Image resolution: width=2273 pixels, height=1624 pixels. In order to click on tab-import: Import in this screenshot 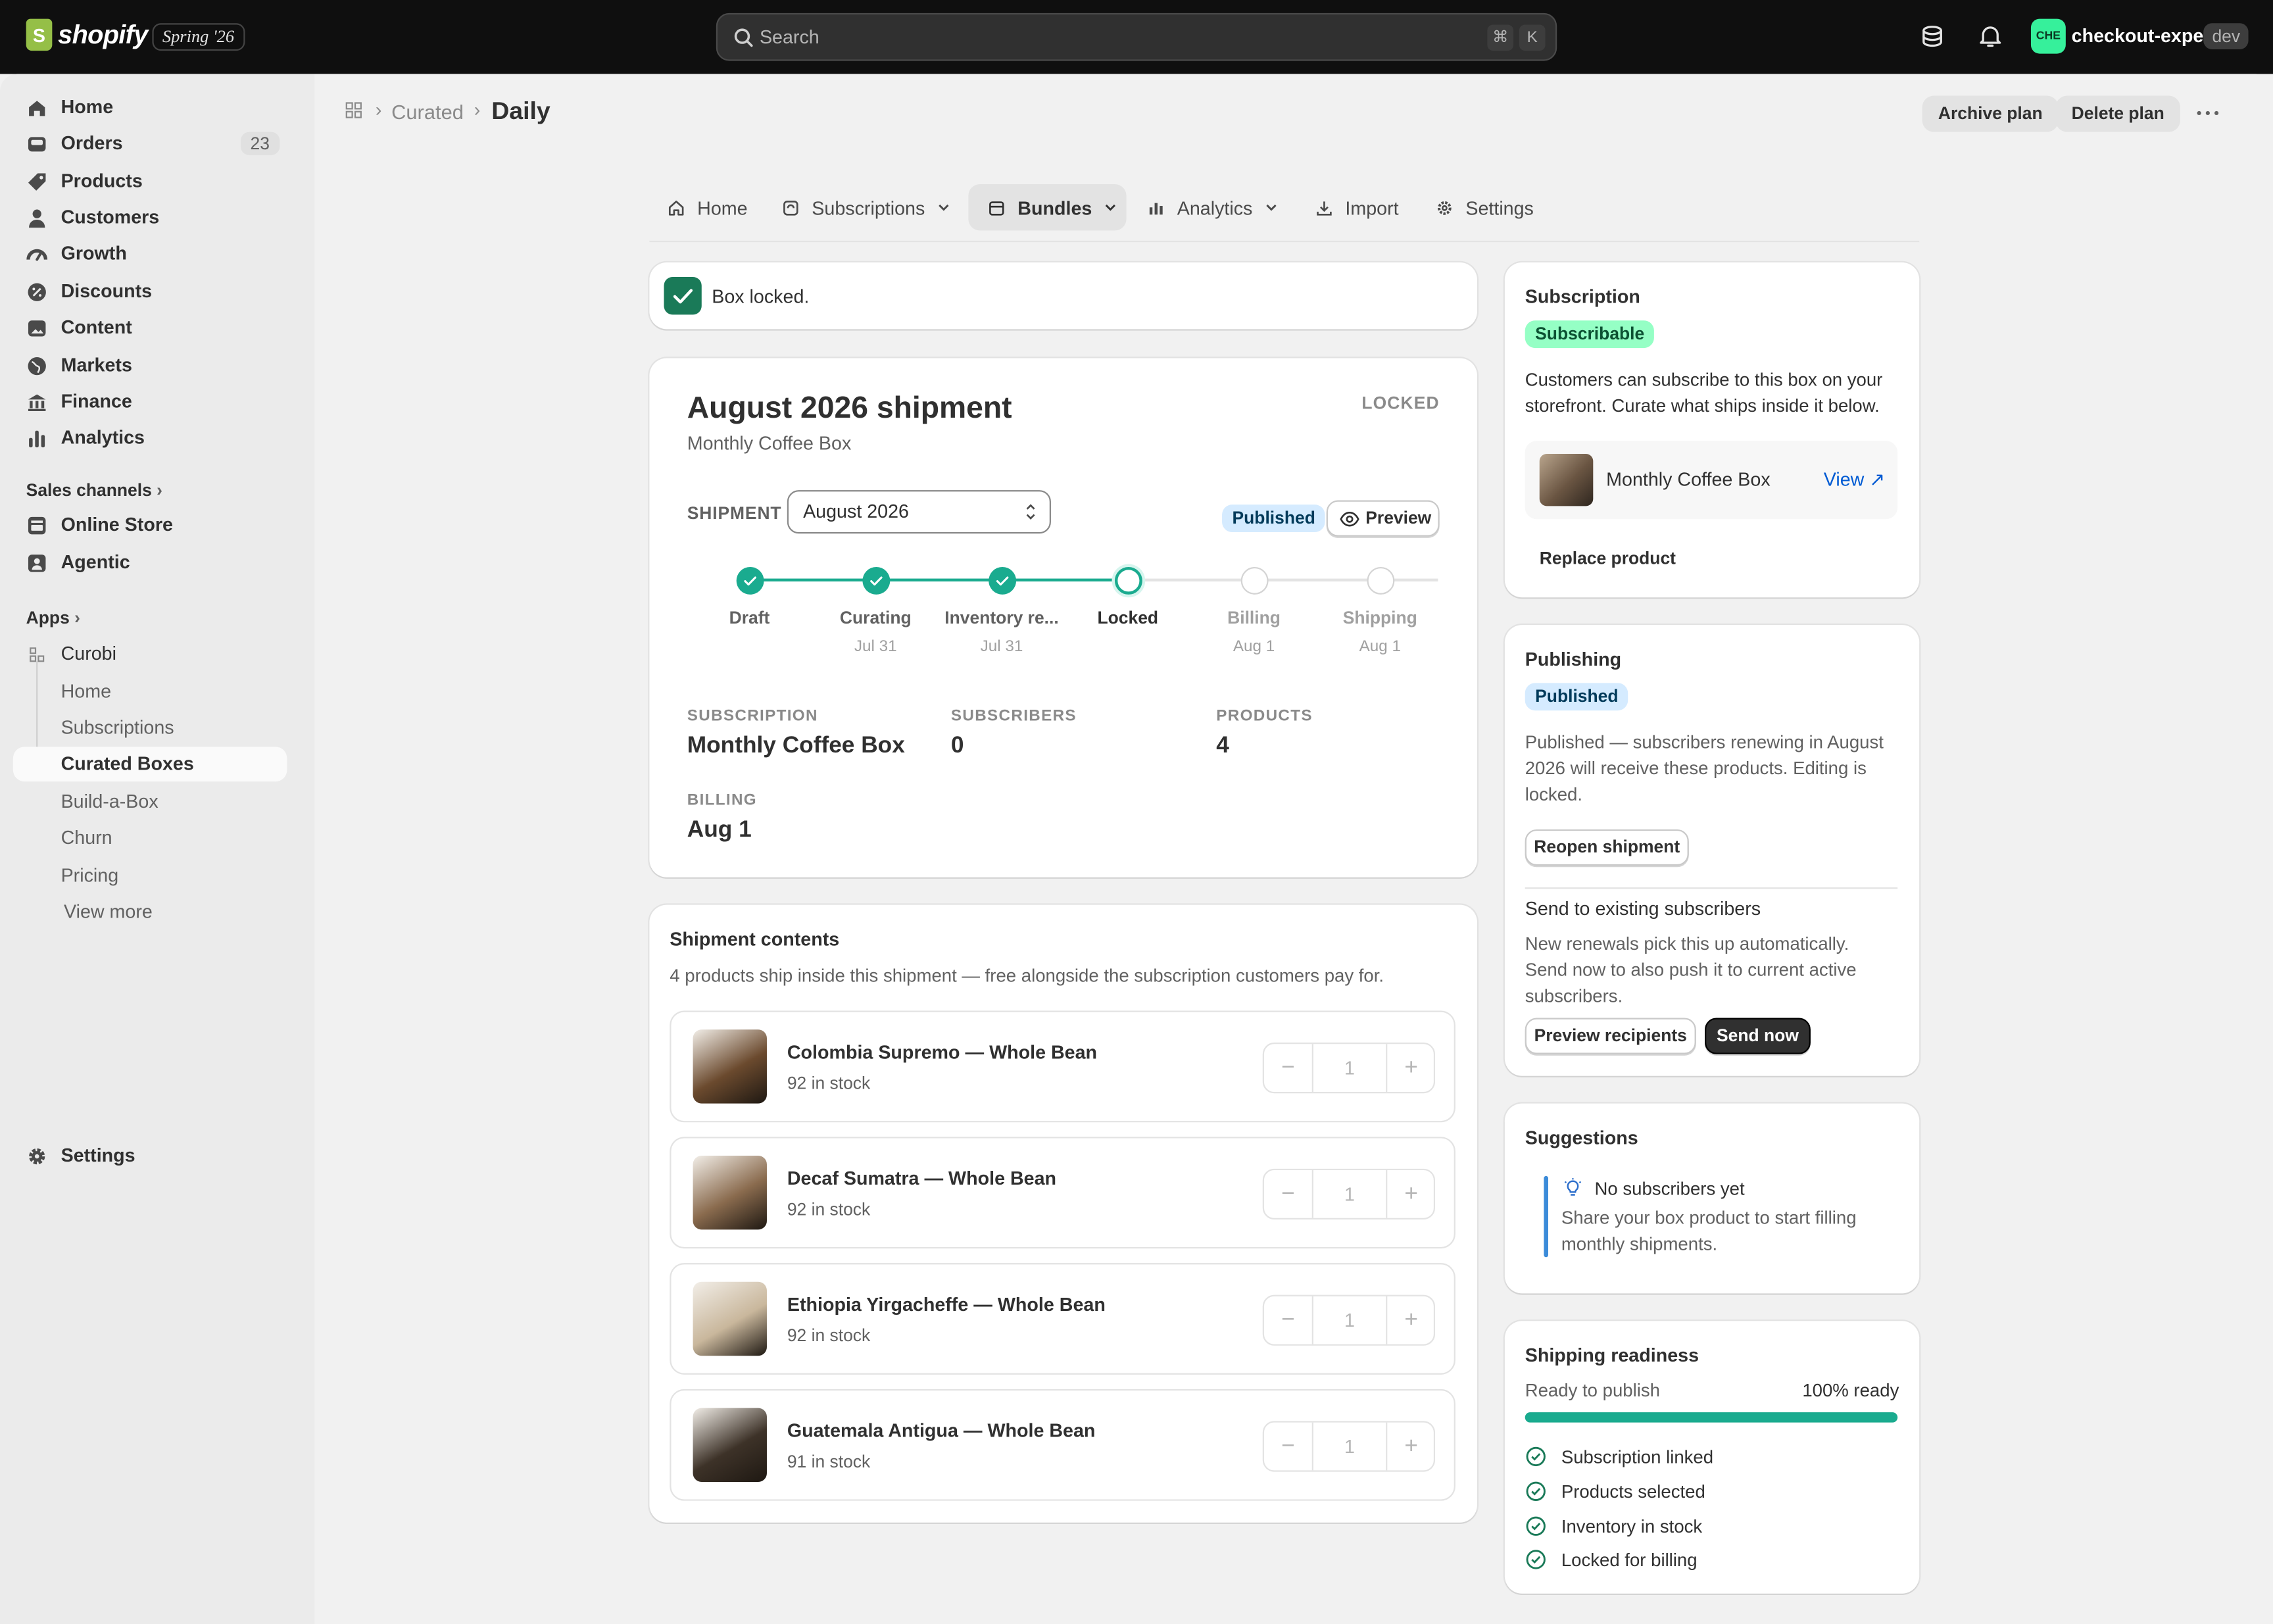, I will do `click(1357, 207)`.